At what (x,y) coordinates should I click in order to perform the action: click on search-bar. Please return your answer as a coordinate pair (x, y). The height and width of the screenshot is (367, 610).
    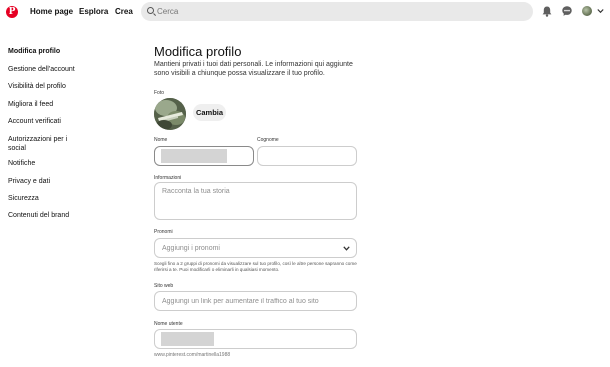
    Looking at the image, I should click on (337, 11).